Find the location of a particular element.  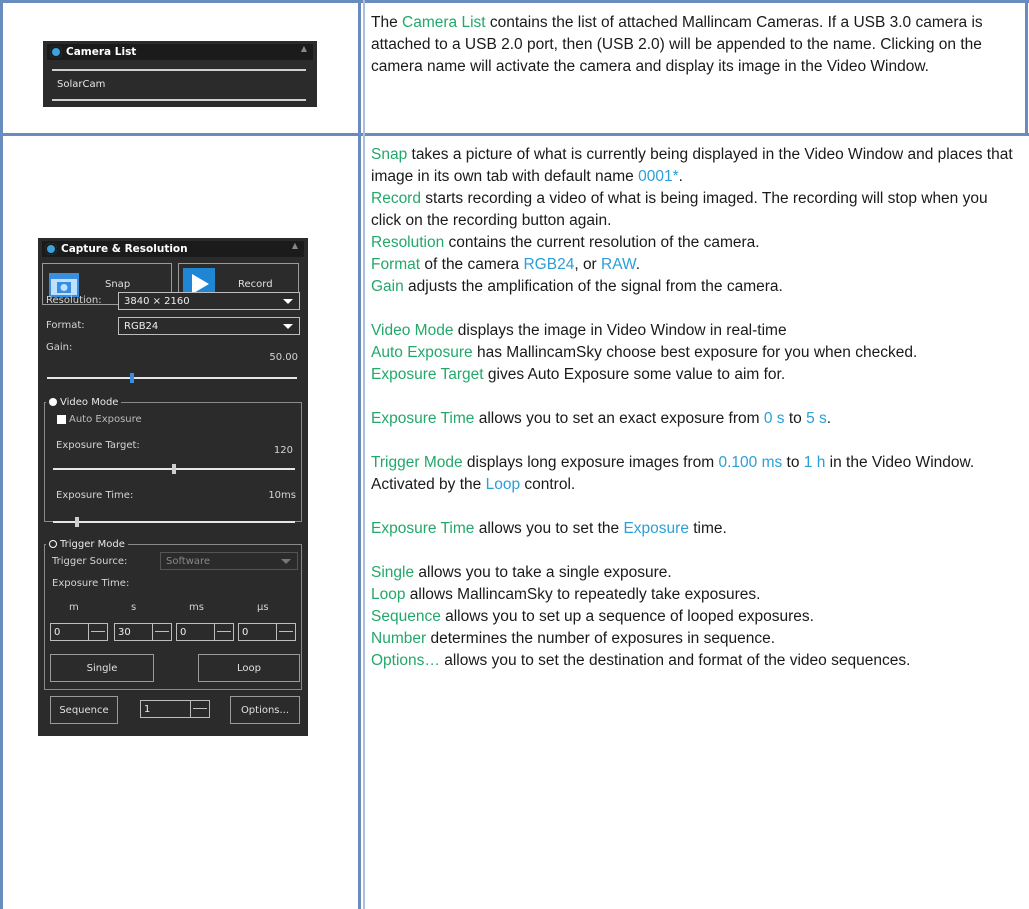

resolution-term: Resolution is located at coordinates (408, 242).